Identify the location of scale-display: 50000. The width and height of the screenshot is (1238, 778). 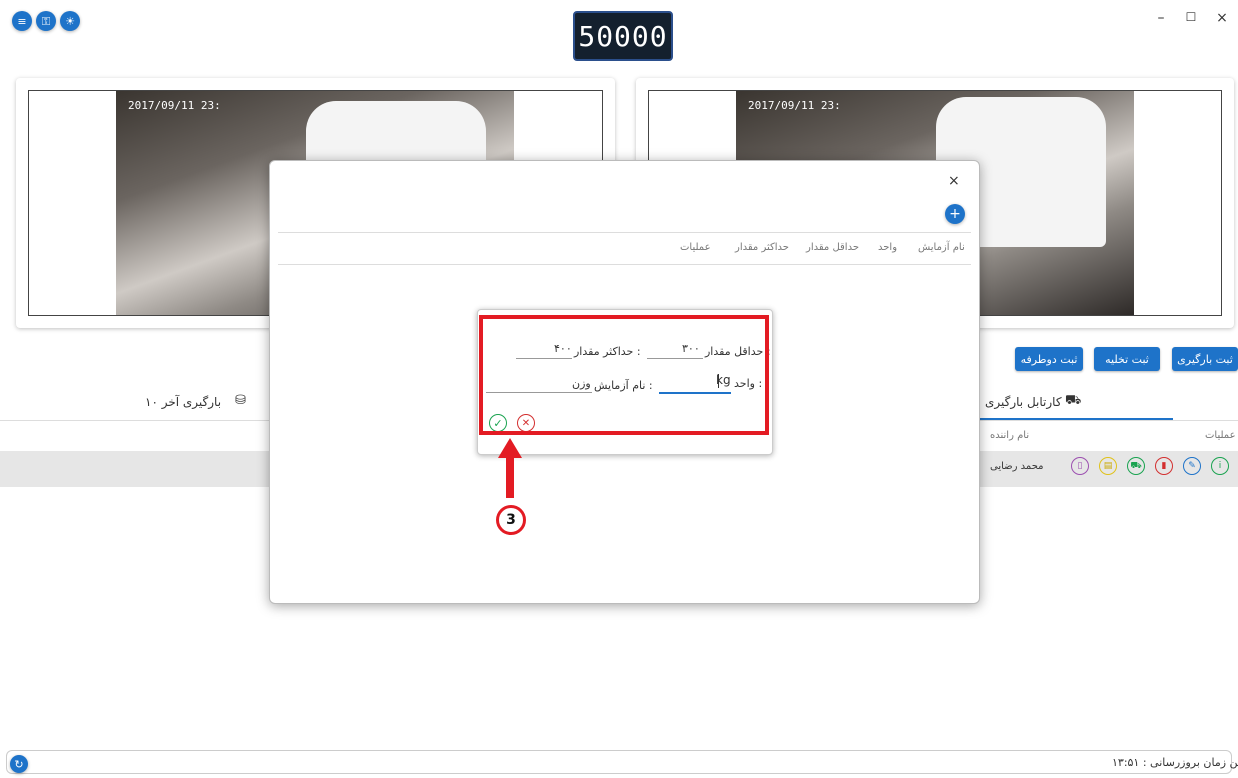
(623, 36).